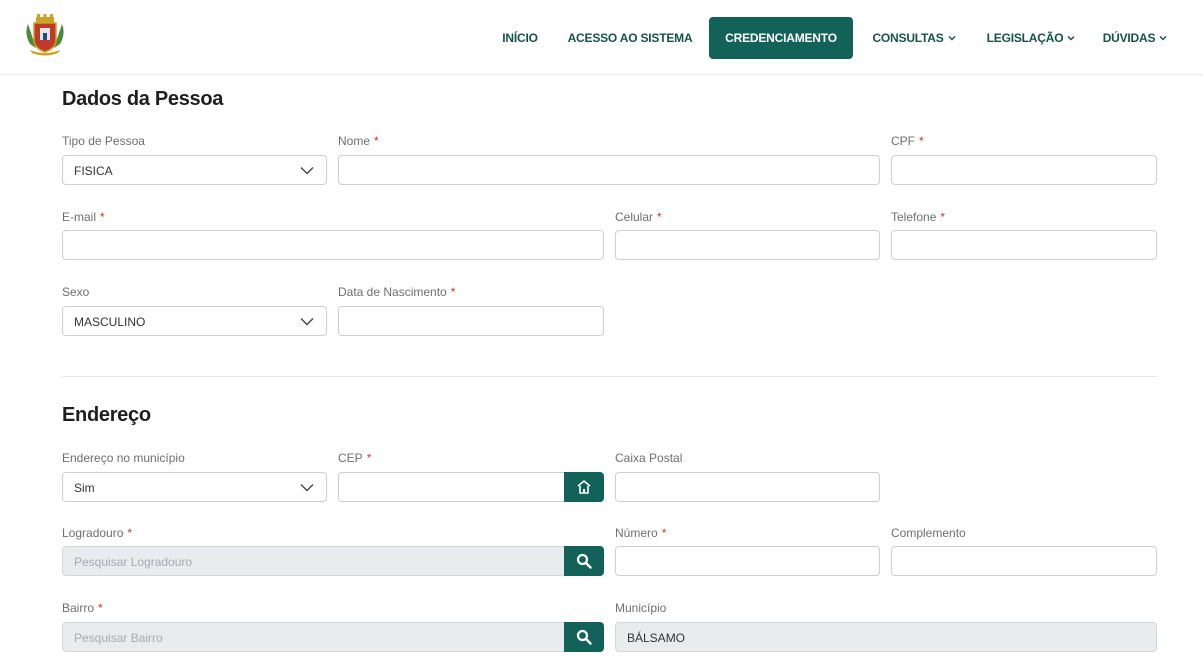 Image resolution: width=1203 pixels, height=663 pixels. I want to click on nav-consultas: CONSULTAS, so click(914, 38).